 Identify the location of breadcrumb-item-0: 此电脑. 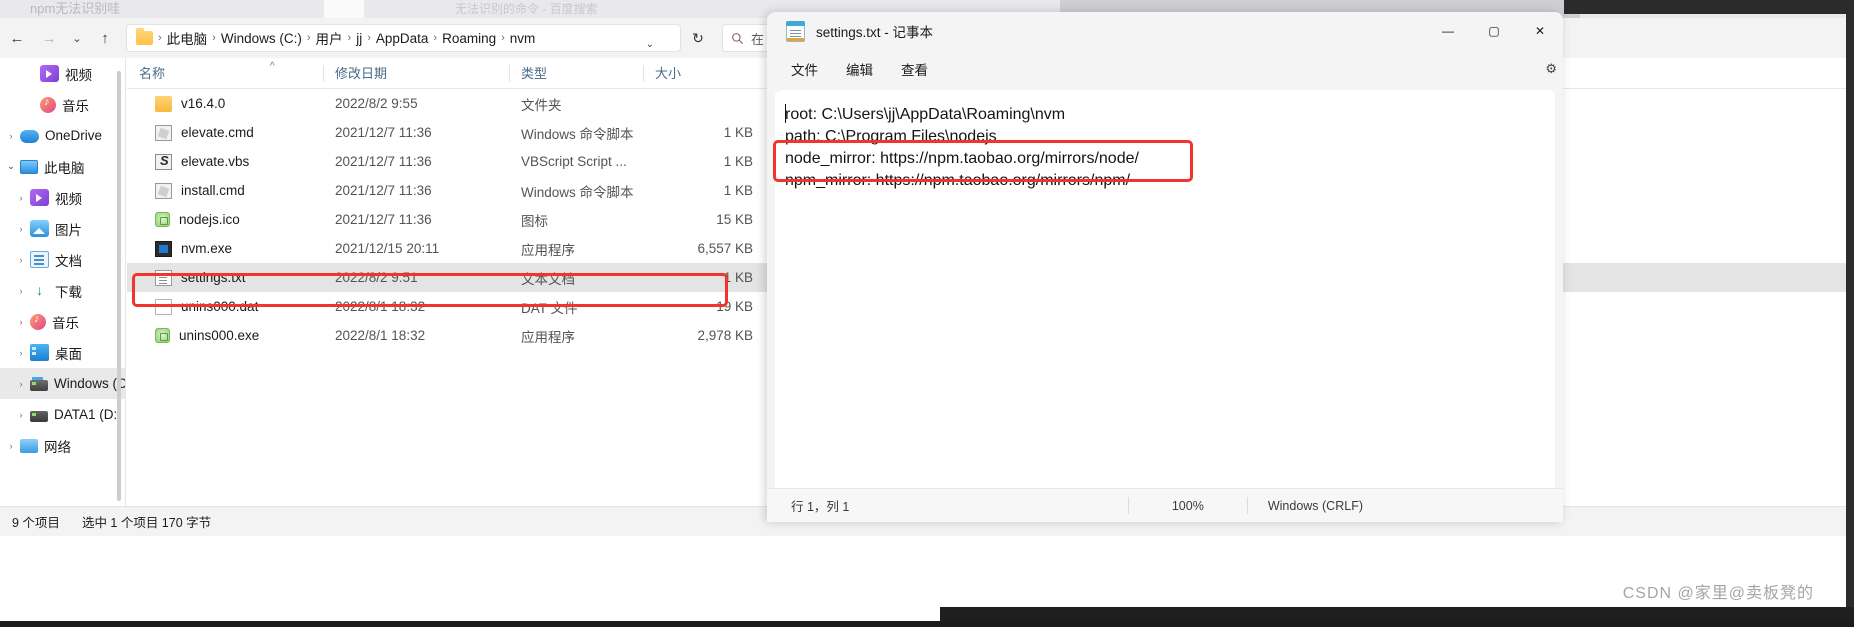
(187, 38).